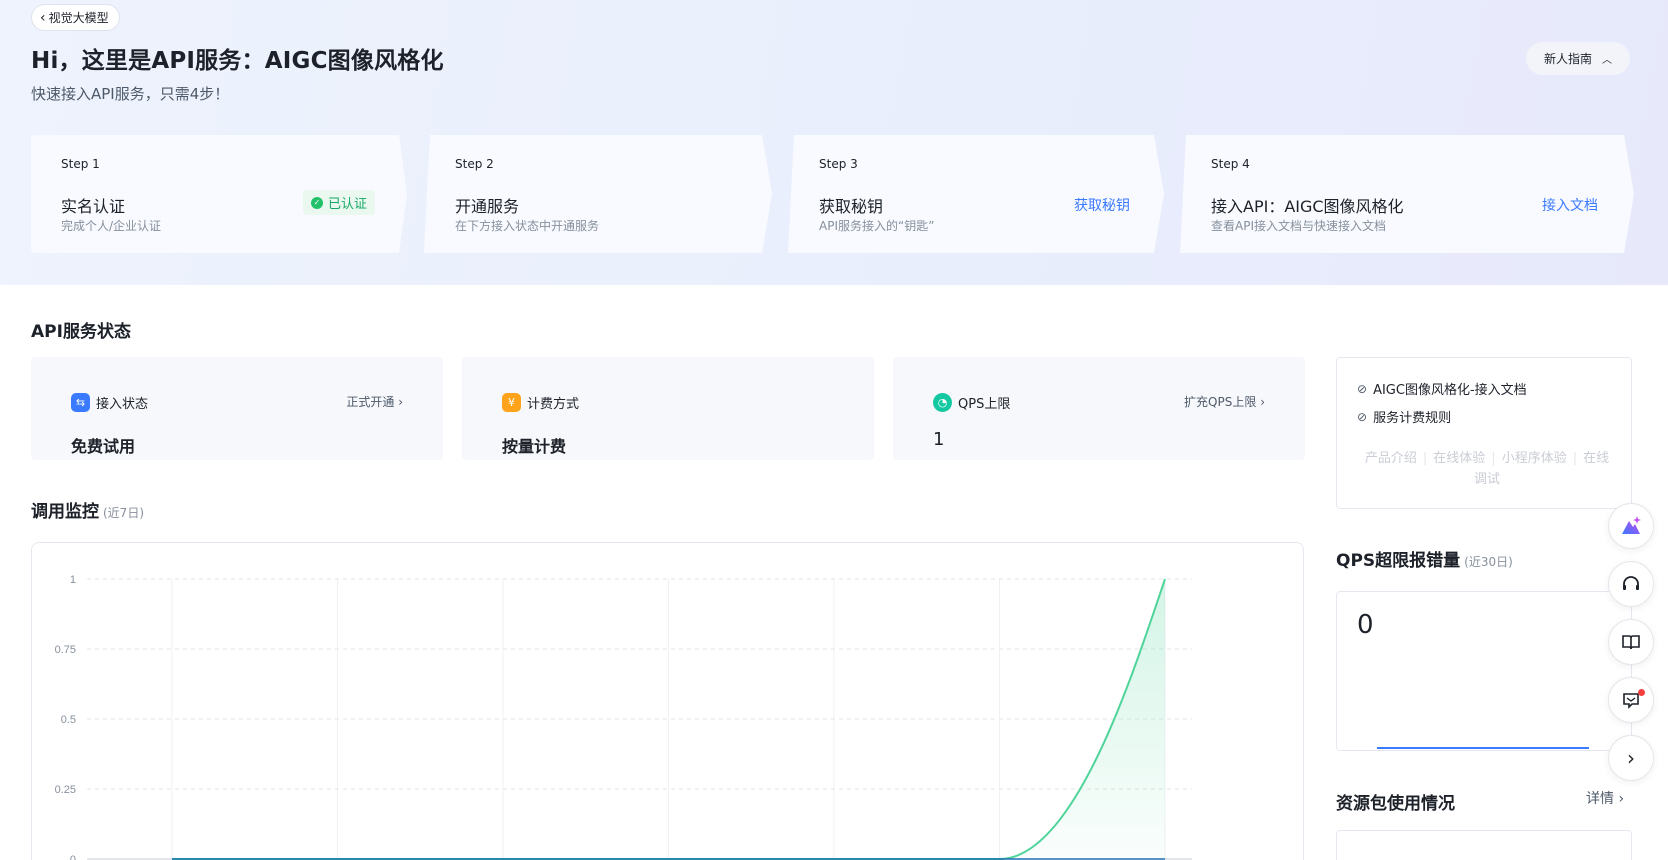 The width and height of the screenshot is (1668, 860). I want to click on monitor-title: 调用监控 (近7日), so click(87, 512).